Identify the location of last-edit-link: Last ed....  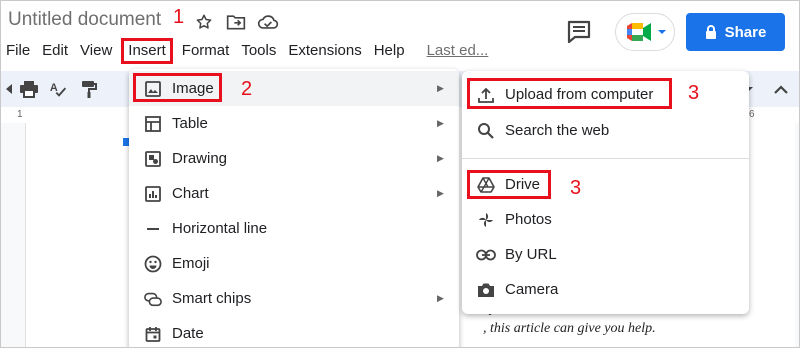
(458, 51).